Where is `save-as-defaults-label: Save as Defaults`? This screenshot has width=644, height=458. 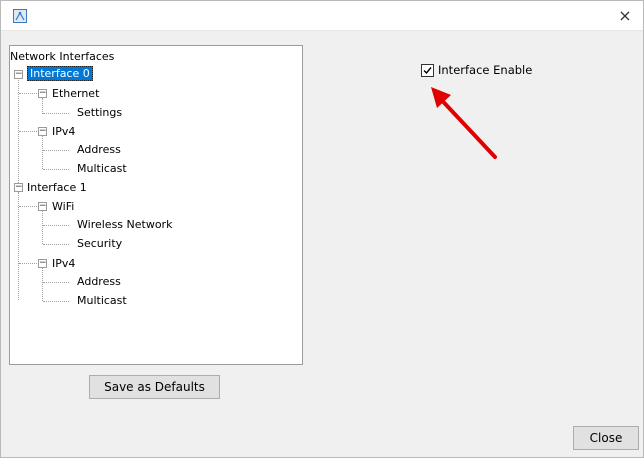 save-as-defaults-label: Save as Defaults is located at coordinates (154, 387).